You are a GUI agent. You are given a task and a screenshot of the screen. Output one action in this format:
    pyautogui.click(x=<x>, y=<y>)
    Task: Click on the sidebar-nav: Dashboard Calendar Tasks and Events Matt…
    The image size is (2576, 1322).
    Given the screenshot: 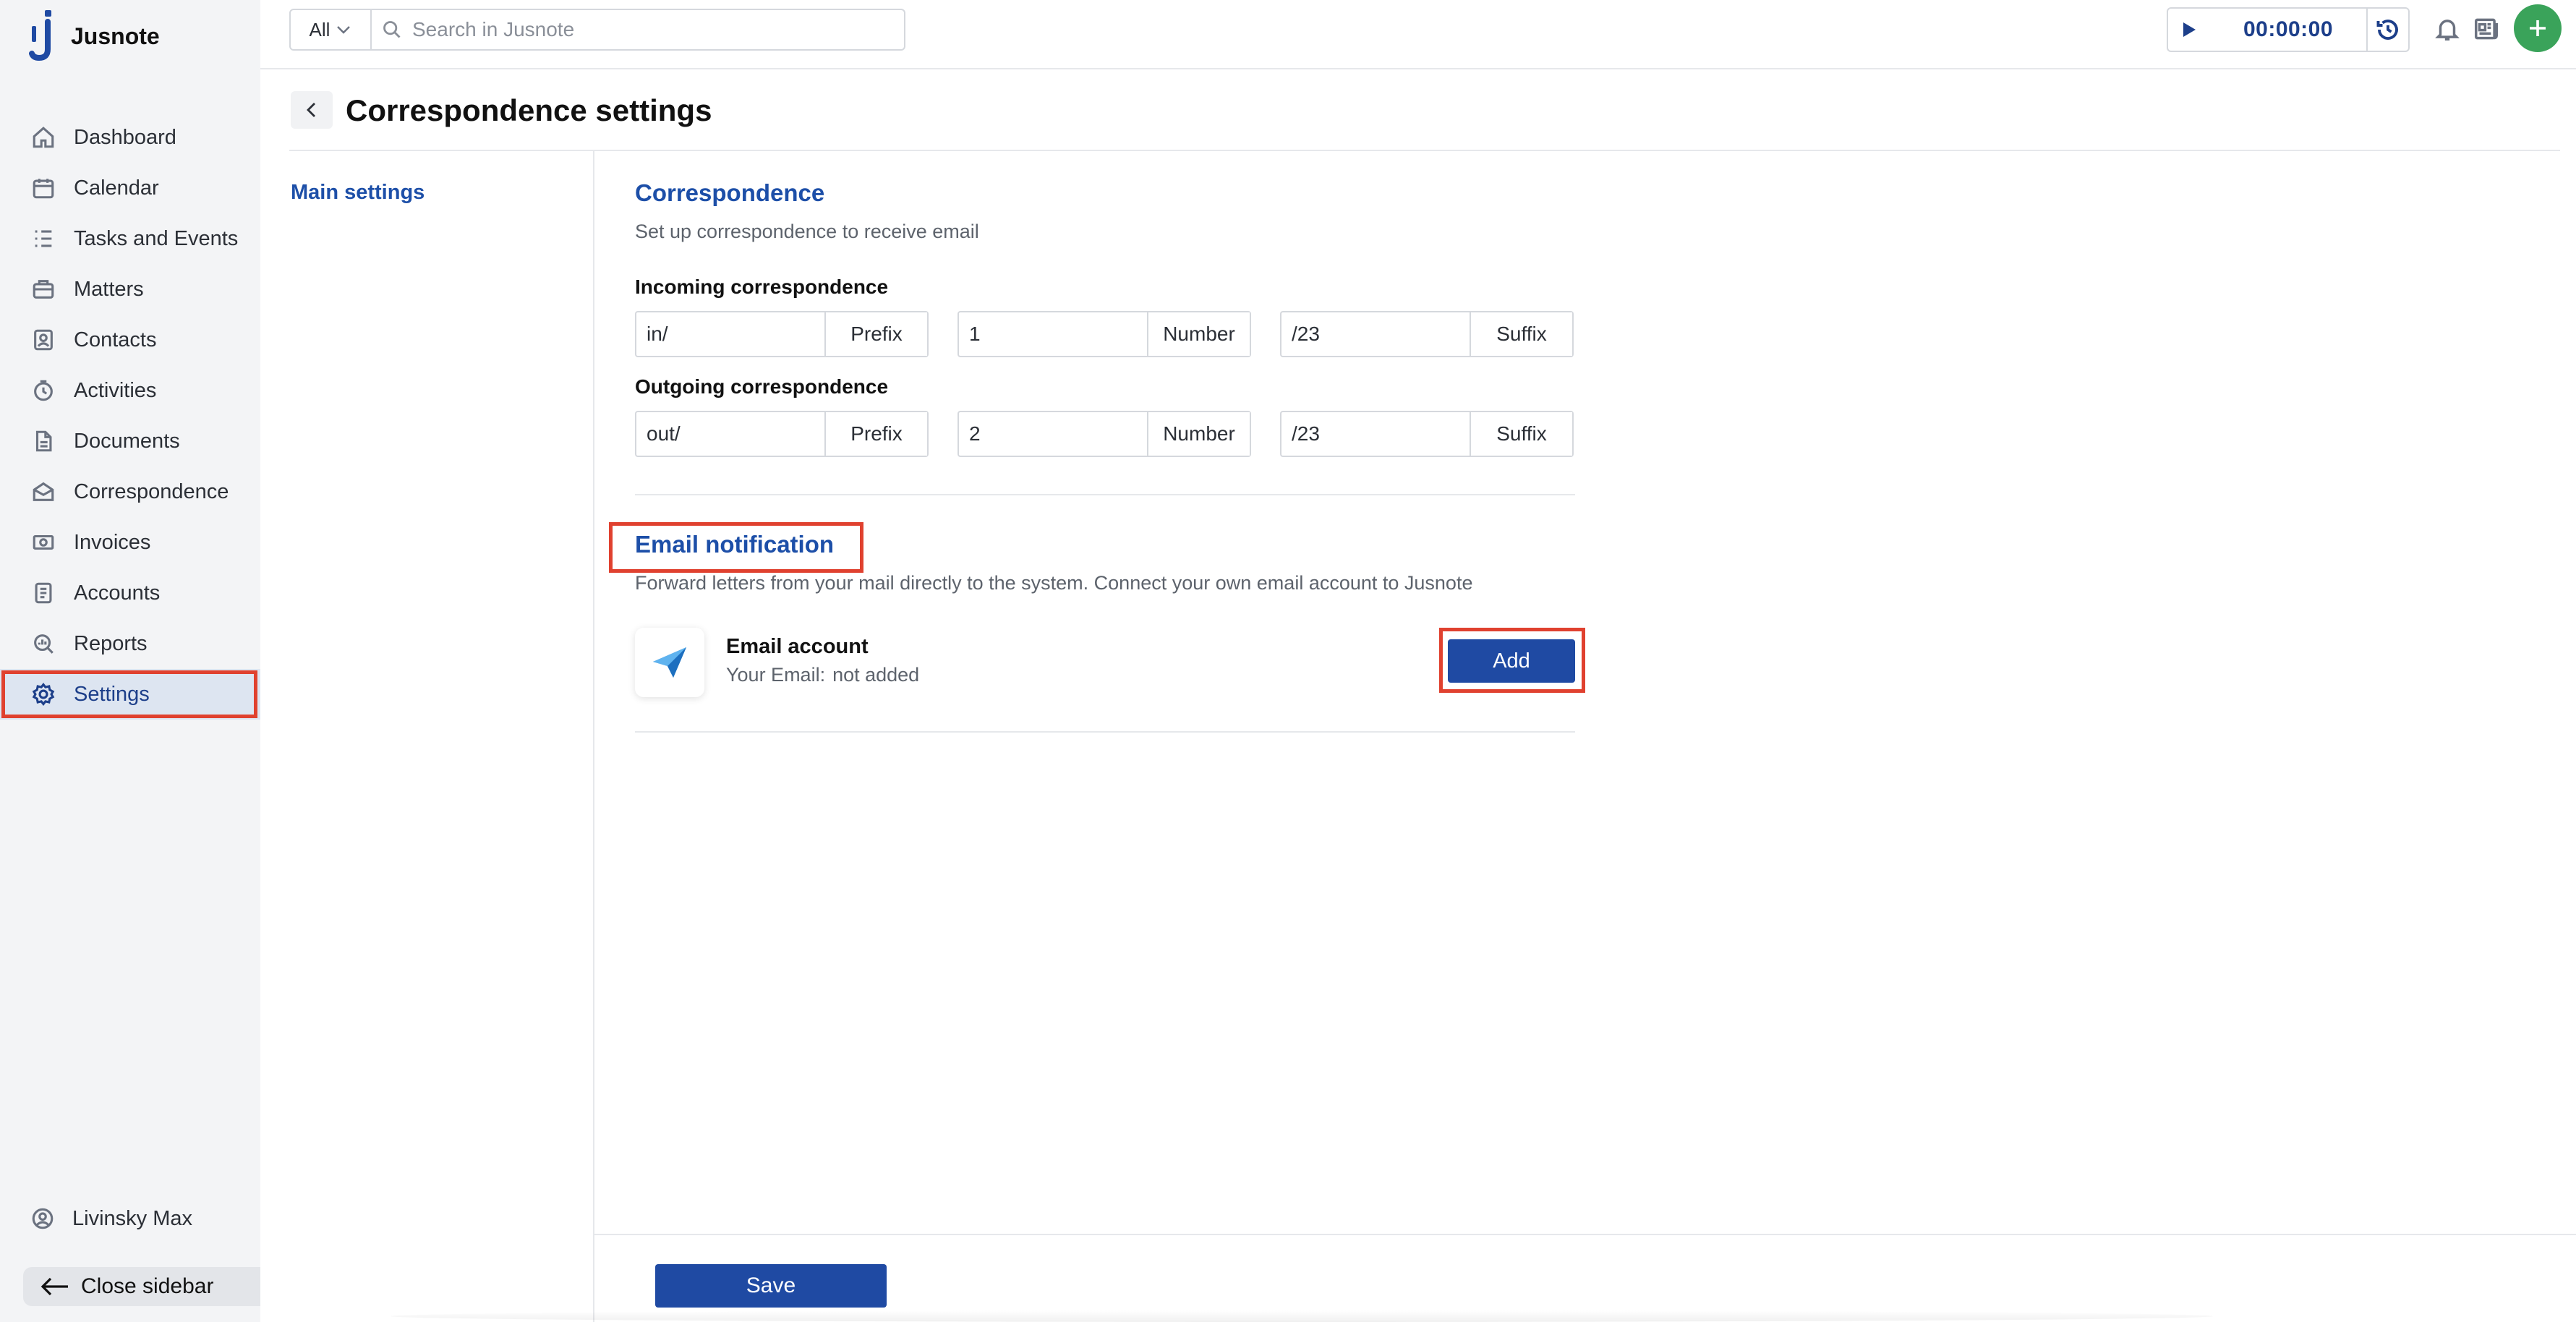 What is the action you would take?
    pyautogui.click(x=130, y=416)
    